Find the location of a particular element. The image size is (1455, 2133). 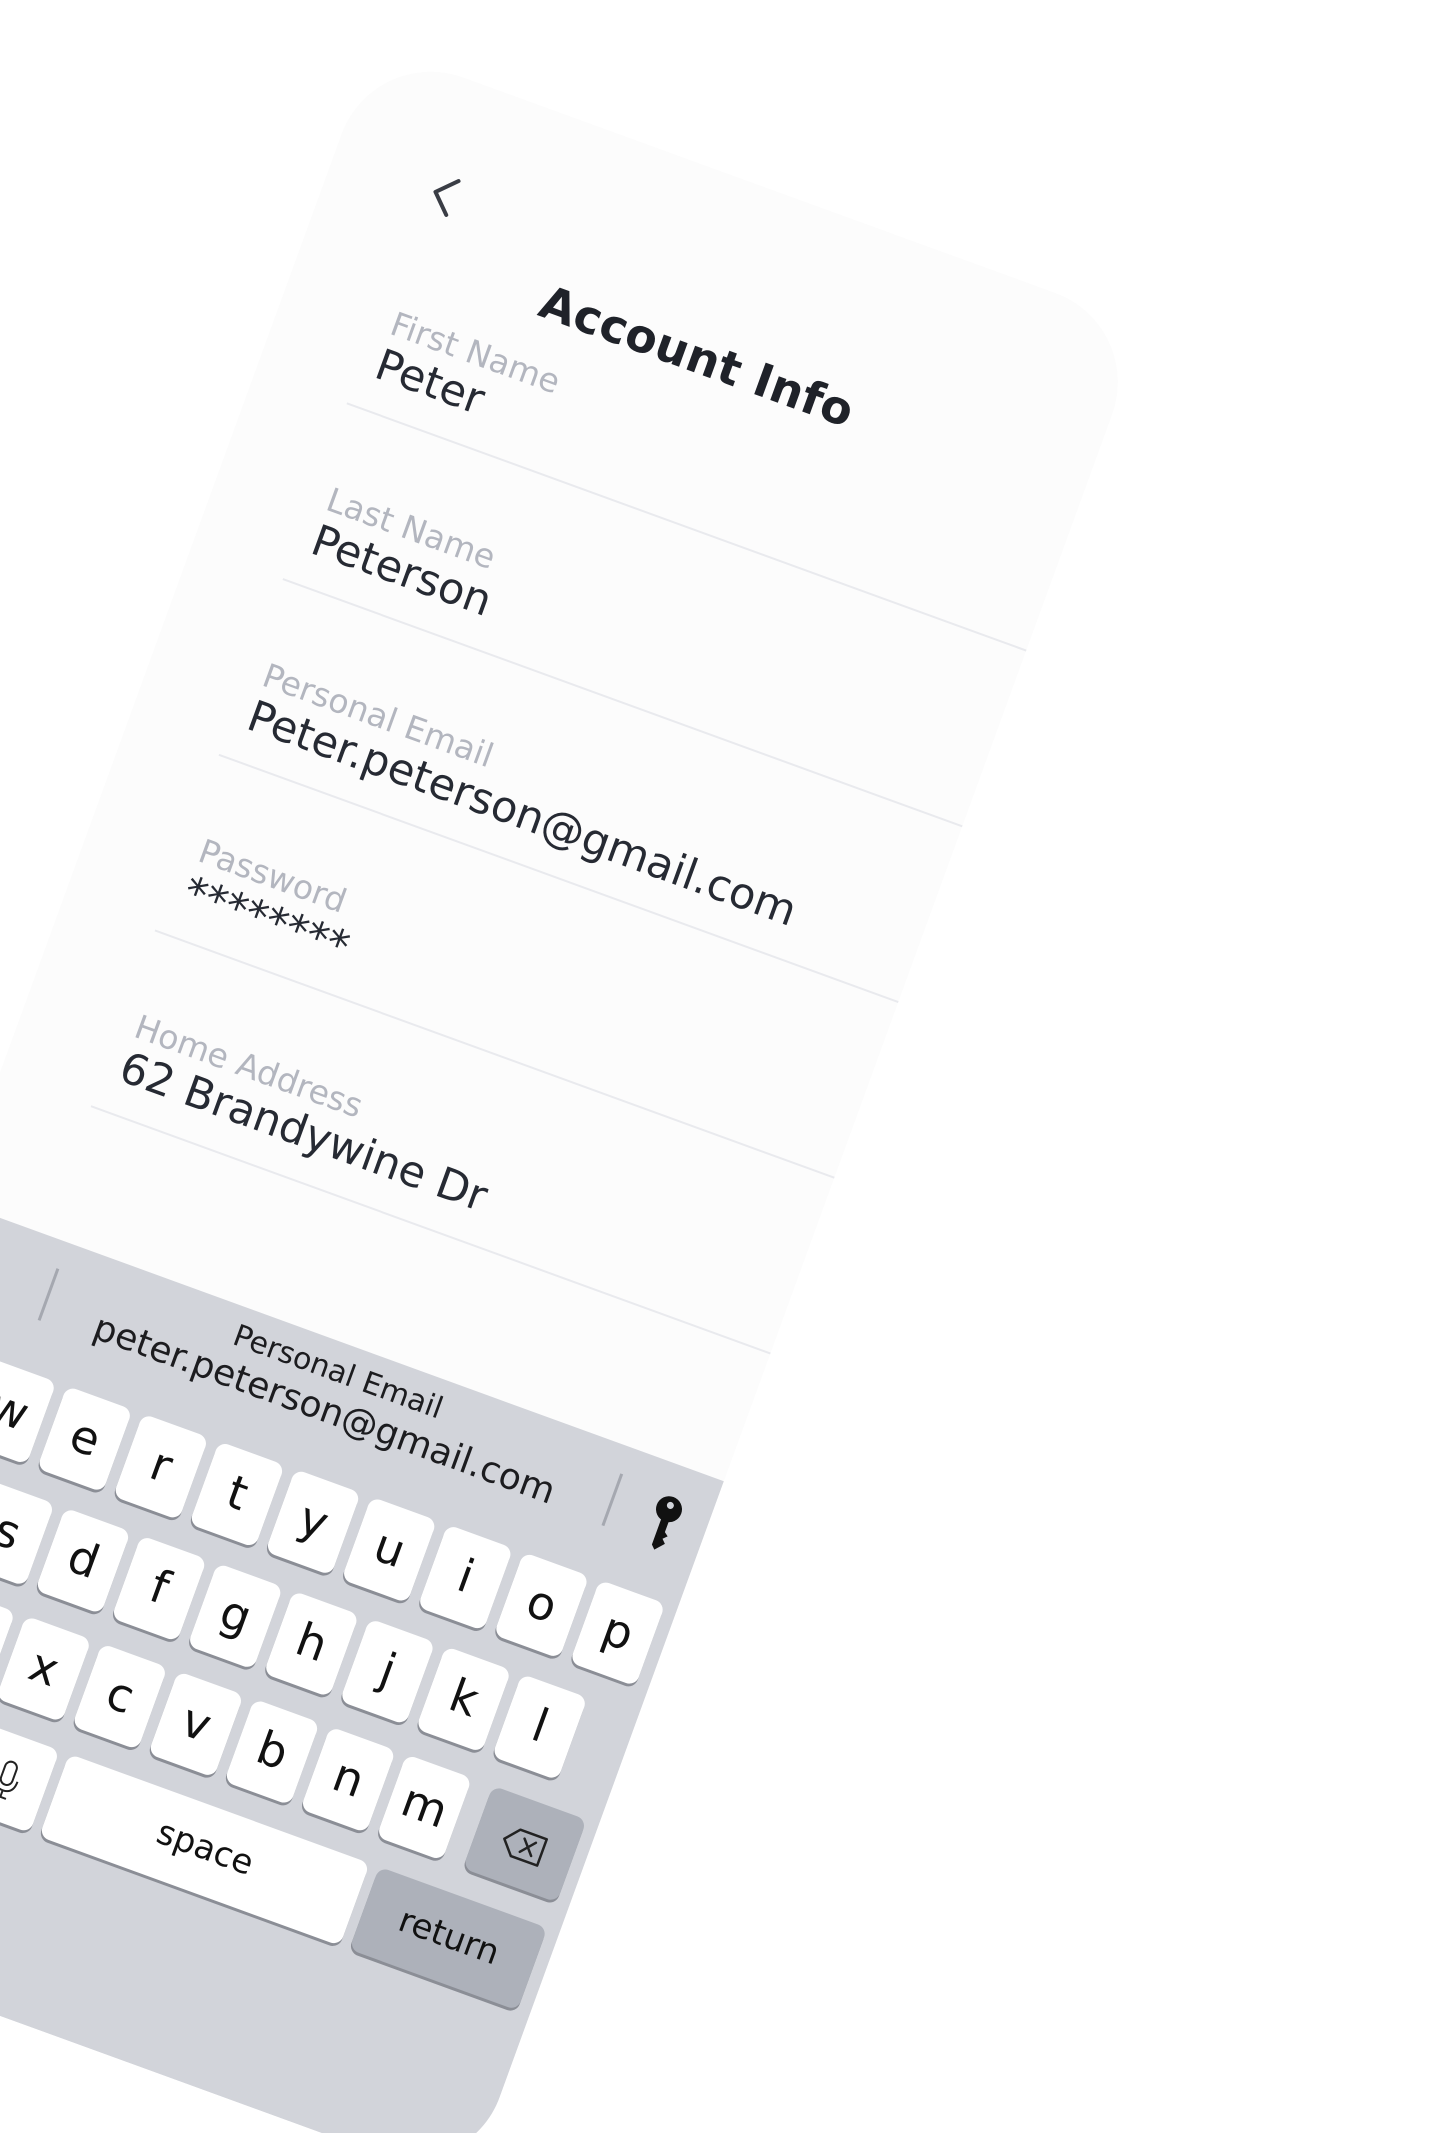

key-r: r is located at coordinates (160, 1467).